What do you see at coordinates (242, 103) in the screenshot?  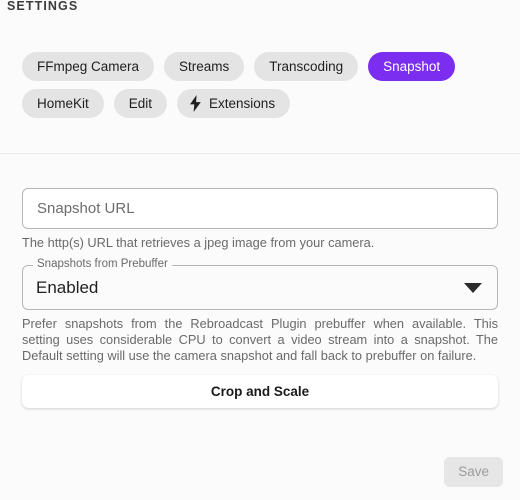 I see `chip-label: Extensions` at bounding box center [242, 103].